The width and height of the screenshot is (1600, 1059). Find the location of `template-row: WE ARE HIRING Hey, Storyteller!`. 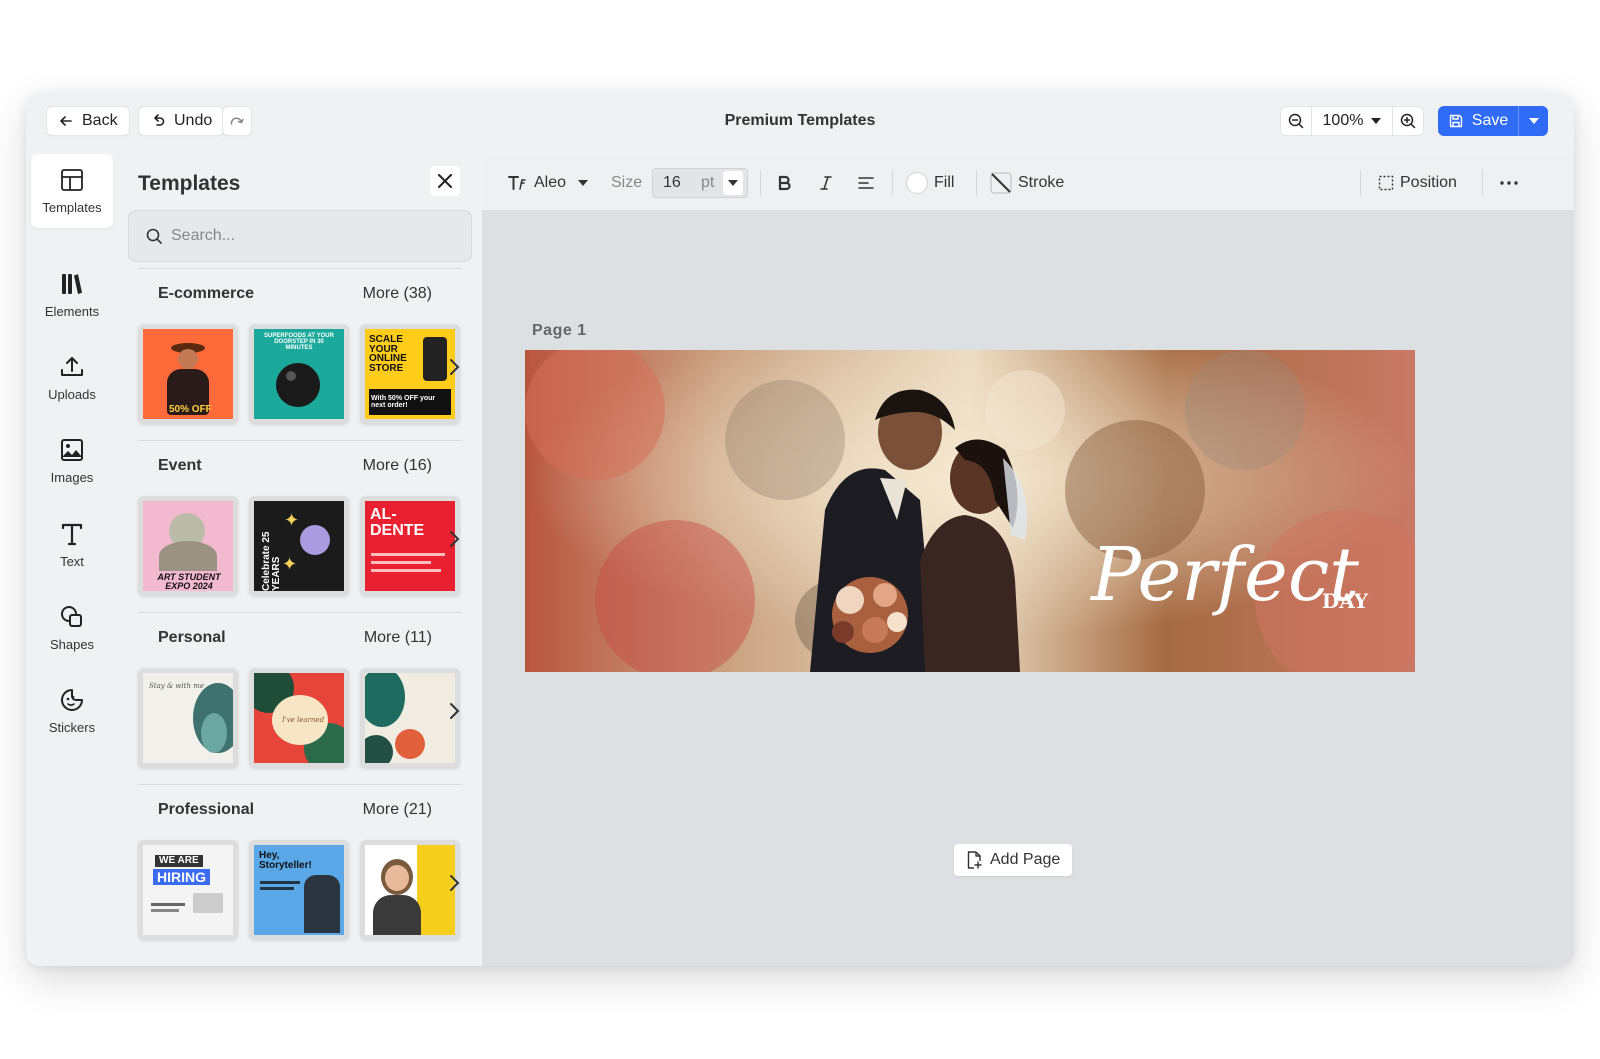

template-row: WE ARE HIRING Hey, Storyteller! is located at coordinates (300, 886).